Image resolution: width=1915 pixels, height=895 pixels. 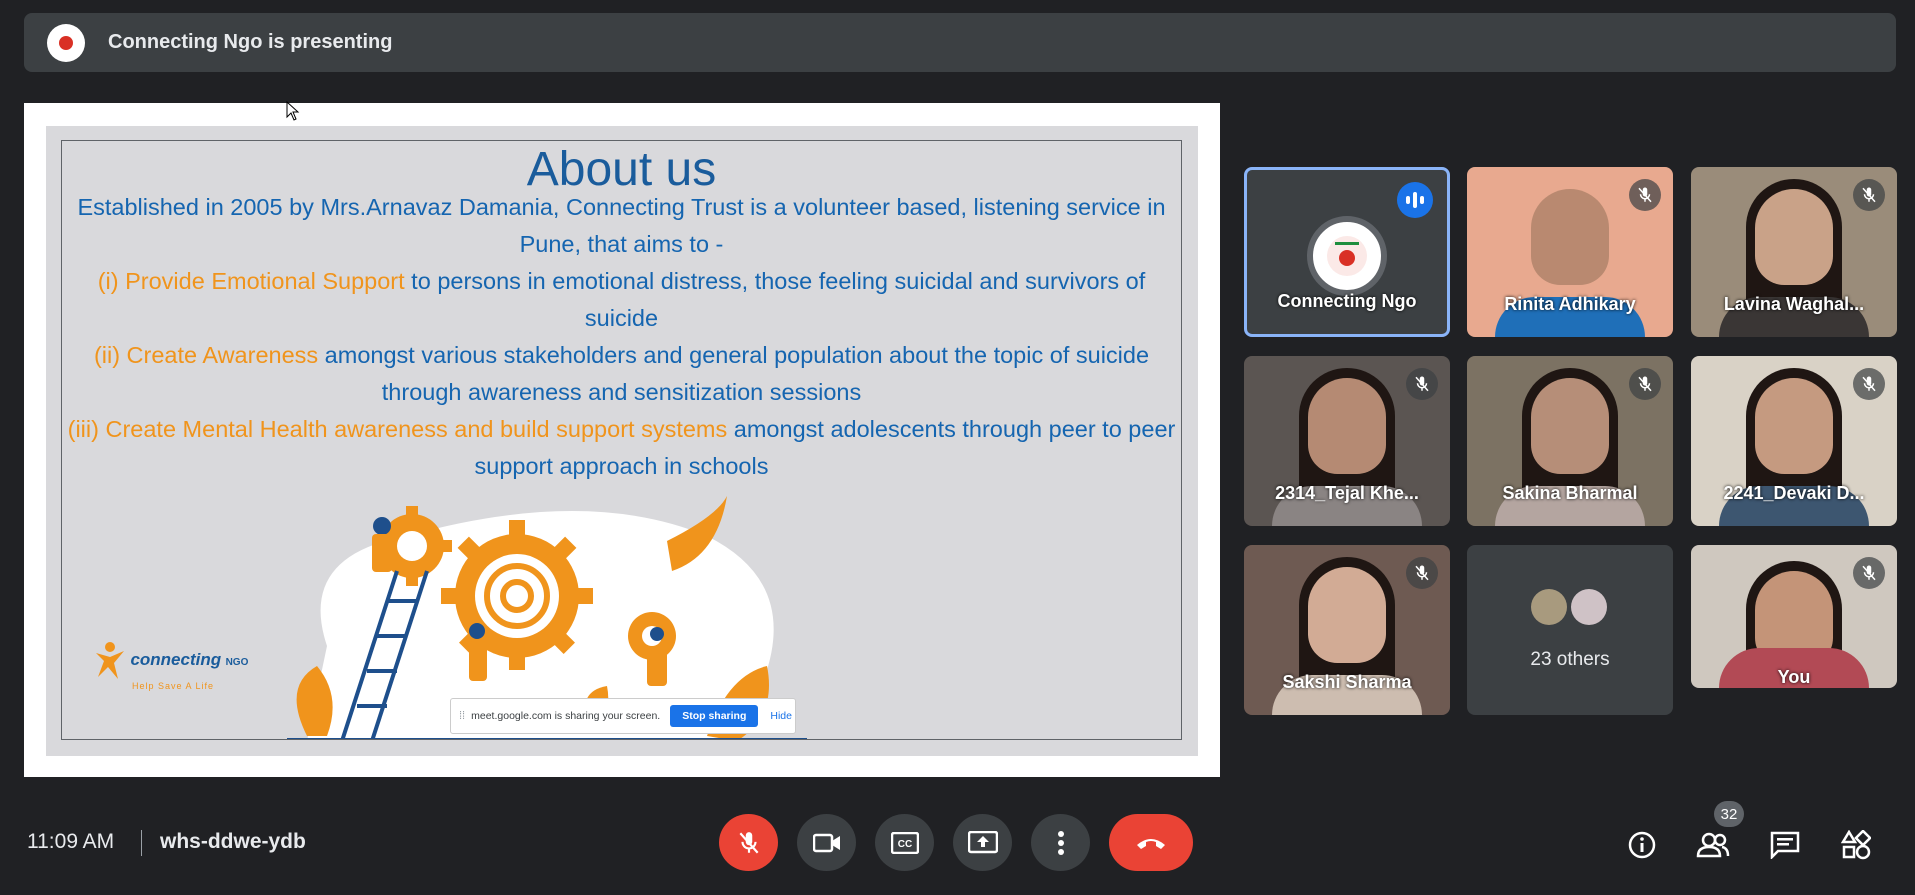 What do you see at coordinates (462, 716) in the screenshot?
I see `drag-handle-icon: ⁞⁞` at bounding box center [462, 716].